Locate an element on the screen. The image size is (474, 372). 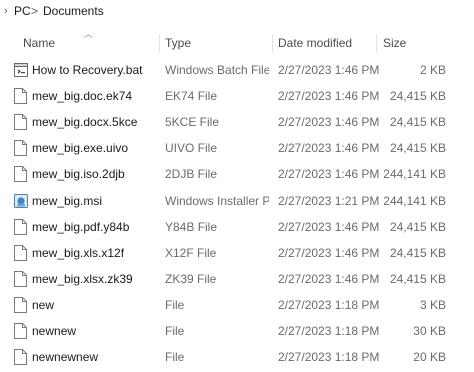
chevron-up-icon: ︿ is located at coordinates (89, 34).